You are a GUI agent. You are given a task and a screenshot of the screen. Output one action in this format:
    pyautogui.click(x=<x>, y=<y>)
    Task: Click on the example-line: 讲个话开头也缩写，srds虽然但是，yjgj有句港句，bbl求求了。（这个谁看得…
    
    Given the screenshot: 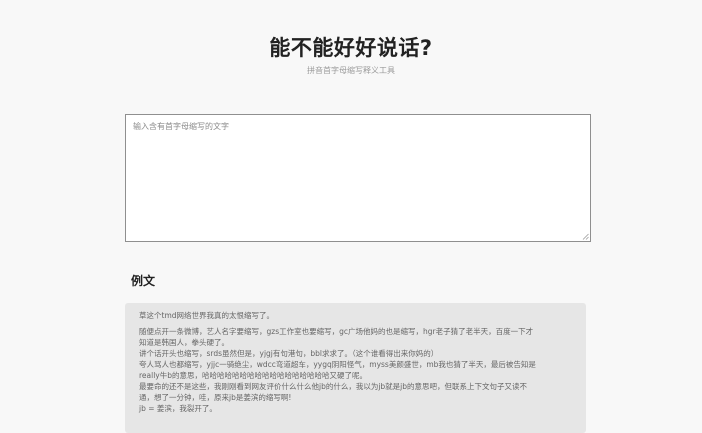 What is the action you would take?
    pyautogui.click(x=289, y=353)
    